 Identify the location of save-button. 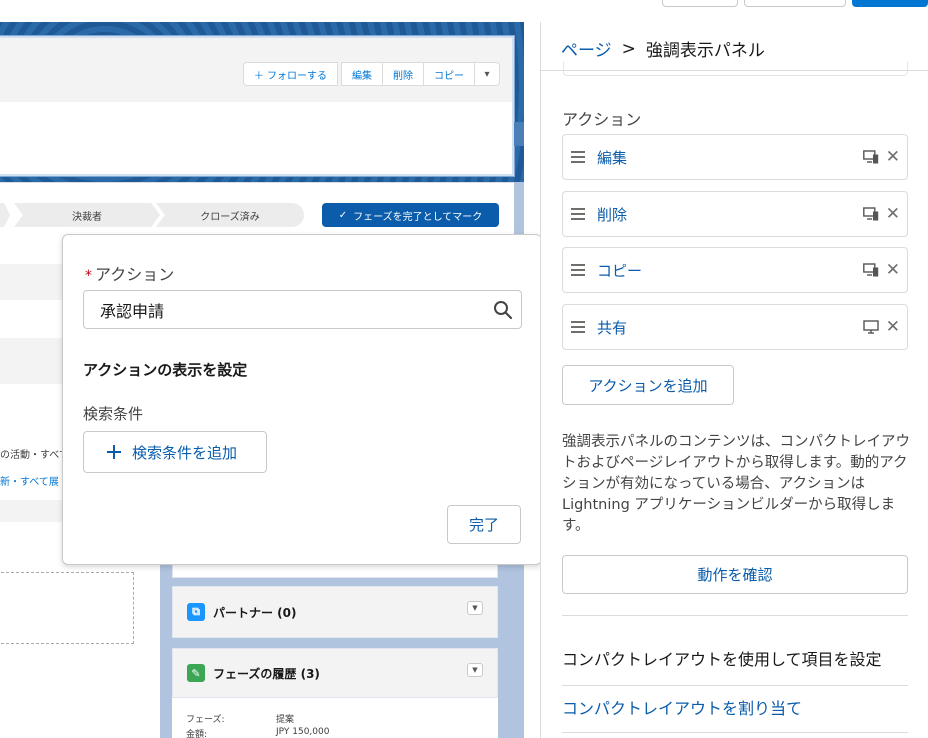
(890, 3).